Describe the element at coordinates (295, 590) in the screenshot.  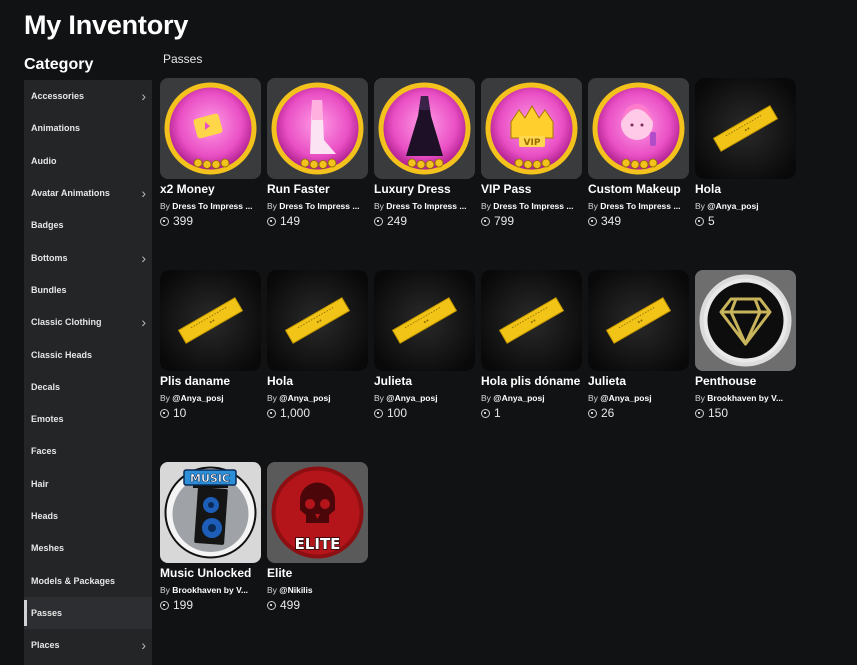
I see `creator-link: @Nikilis` at that location.